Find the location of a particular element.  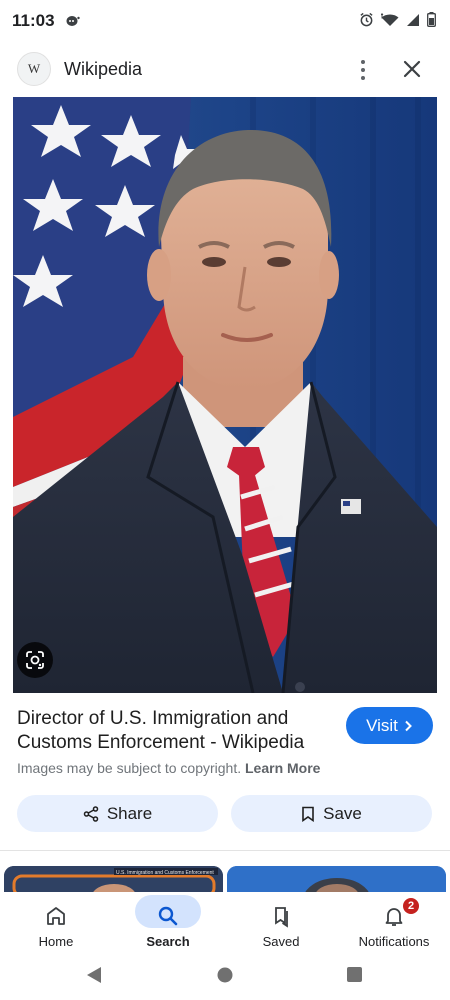

save-label: Save is located at coordinates (342, 813).